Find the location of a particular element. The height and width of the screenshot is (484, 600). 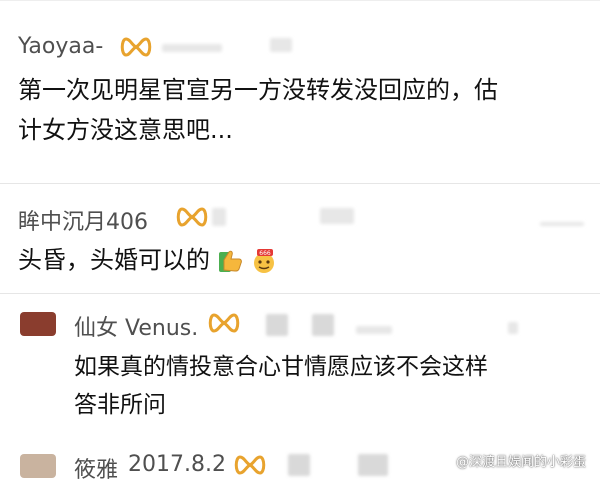

comment-username: Yaoyaa- is located at coordinates (60, 46).